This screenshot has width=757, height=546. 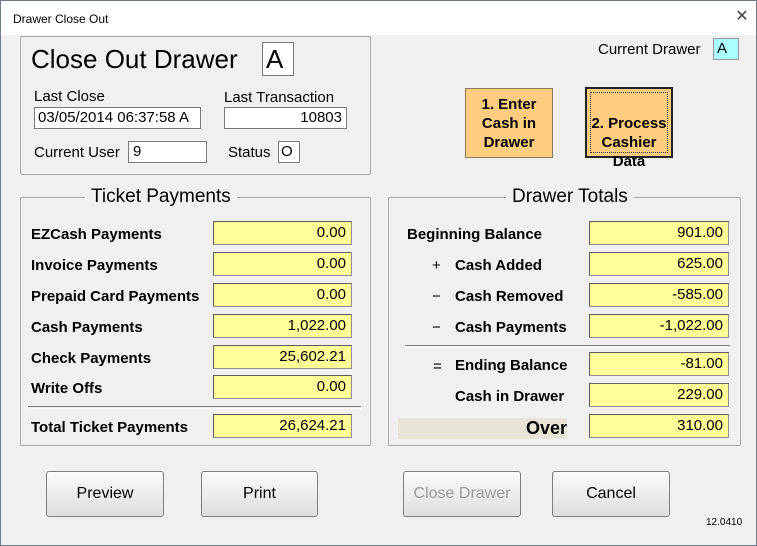 What do you see at coordinates (742, 17) in the screenshot?
I see `close-icon: ✕` at bounding box center [742, 17].